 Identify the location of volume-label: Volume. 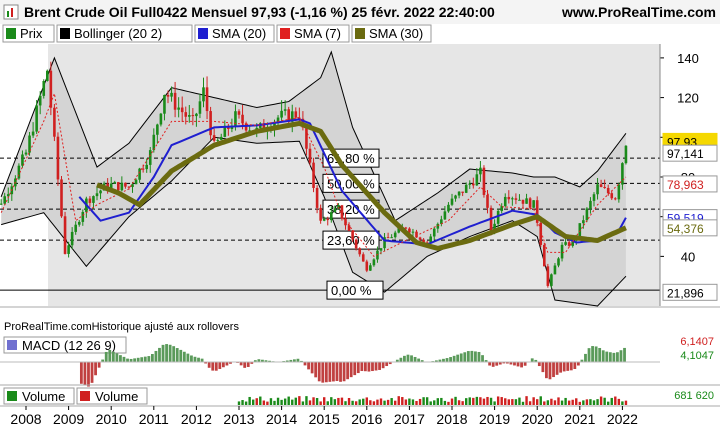
(43, 396).